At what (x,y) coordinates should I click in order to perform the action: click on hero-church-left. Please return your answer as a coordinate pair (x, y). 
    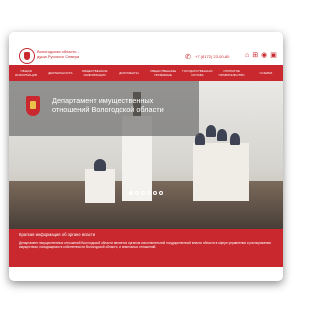
    Looking at the image, I should click on (100, 186).